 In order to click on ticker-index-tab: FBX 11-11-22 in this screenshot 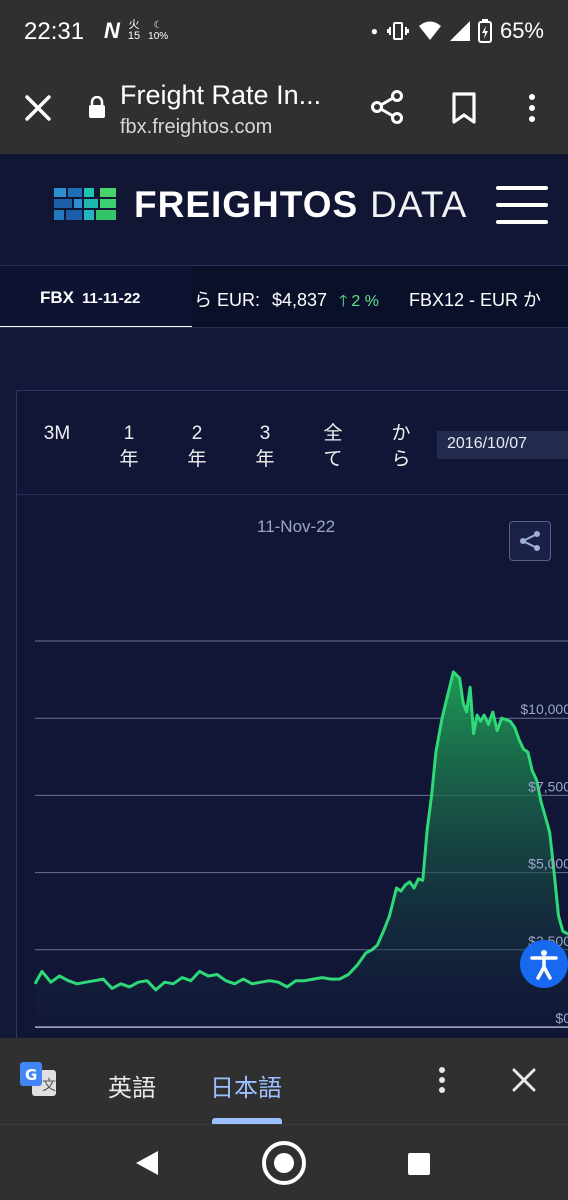, I will do `click(96, 296)`.